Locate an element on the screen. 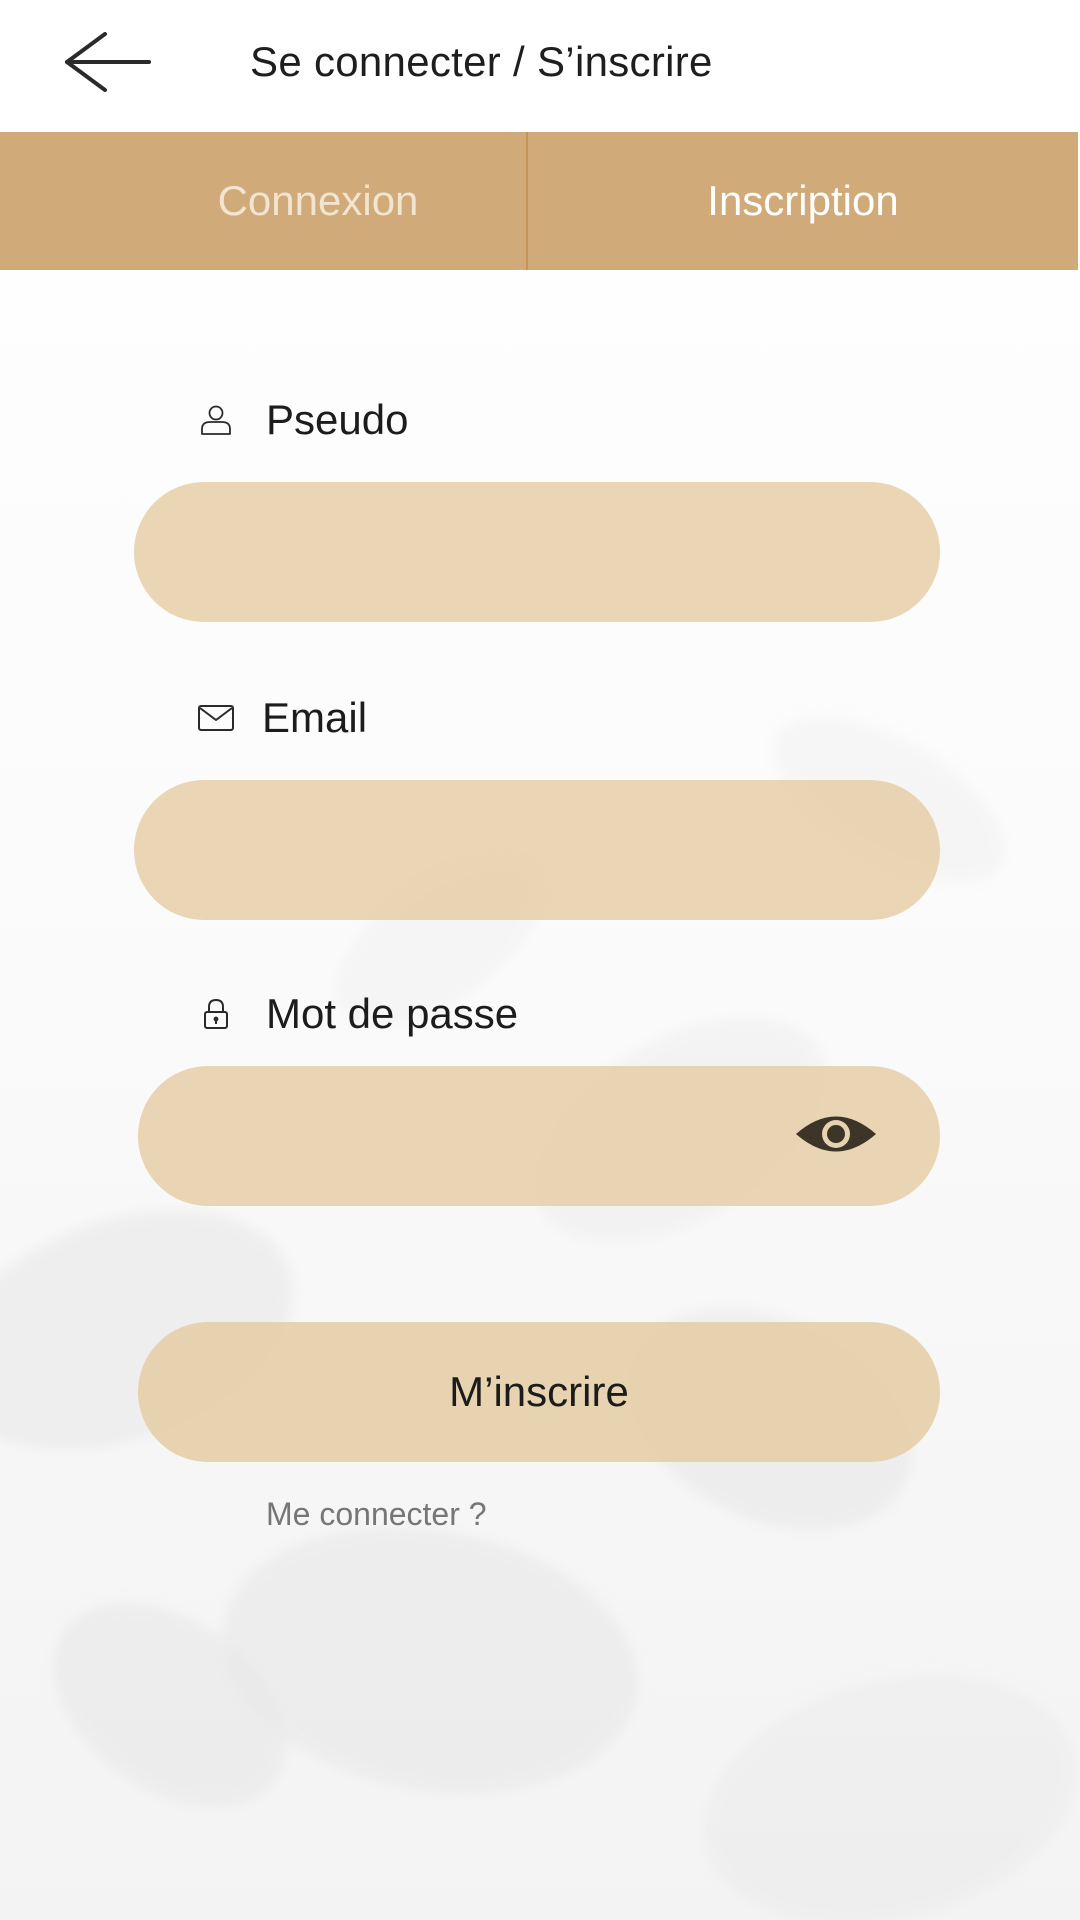 This screenshot has width=1080, height=1920. password-input is located at coordinates (491, 1137).